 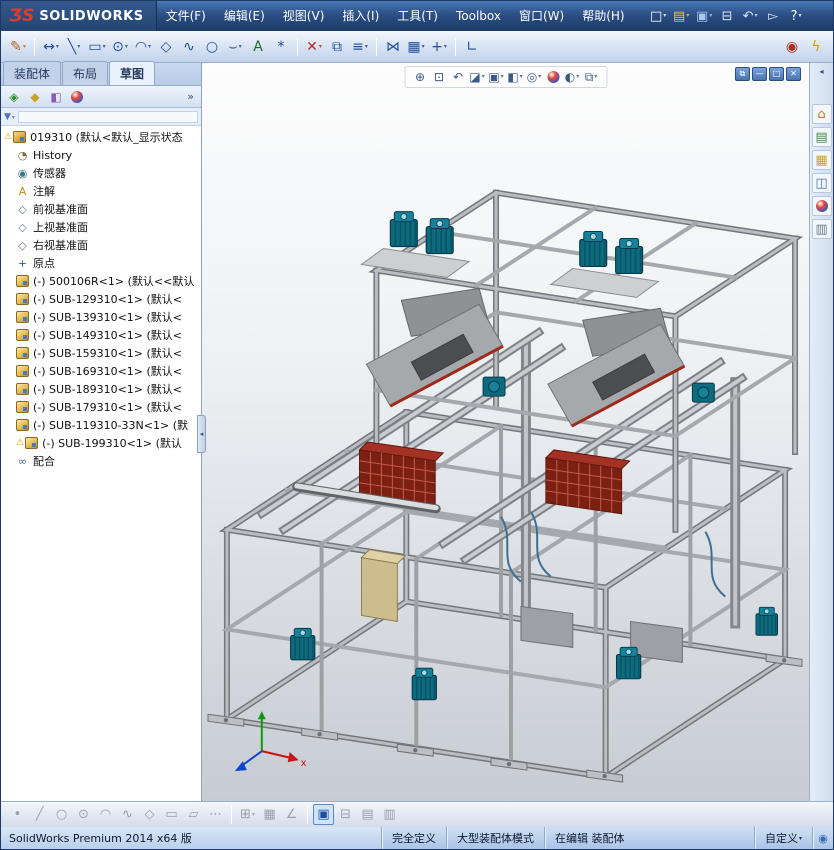 What do you see at coordinates (101, 335) in the screenshot?
I see `tree-item-component-SUB-149310: (-) SUB-149310<1> (默认<` at bounding box center [101, 335].